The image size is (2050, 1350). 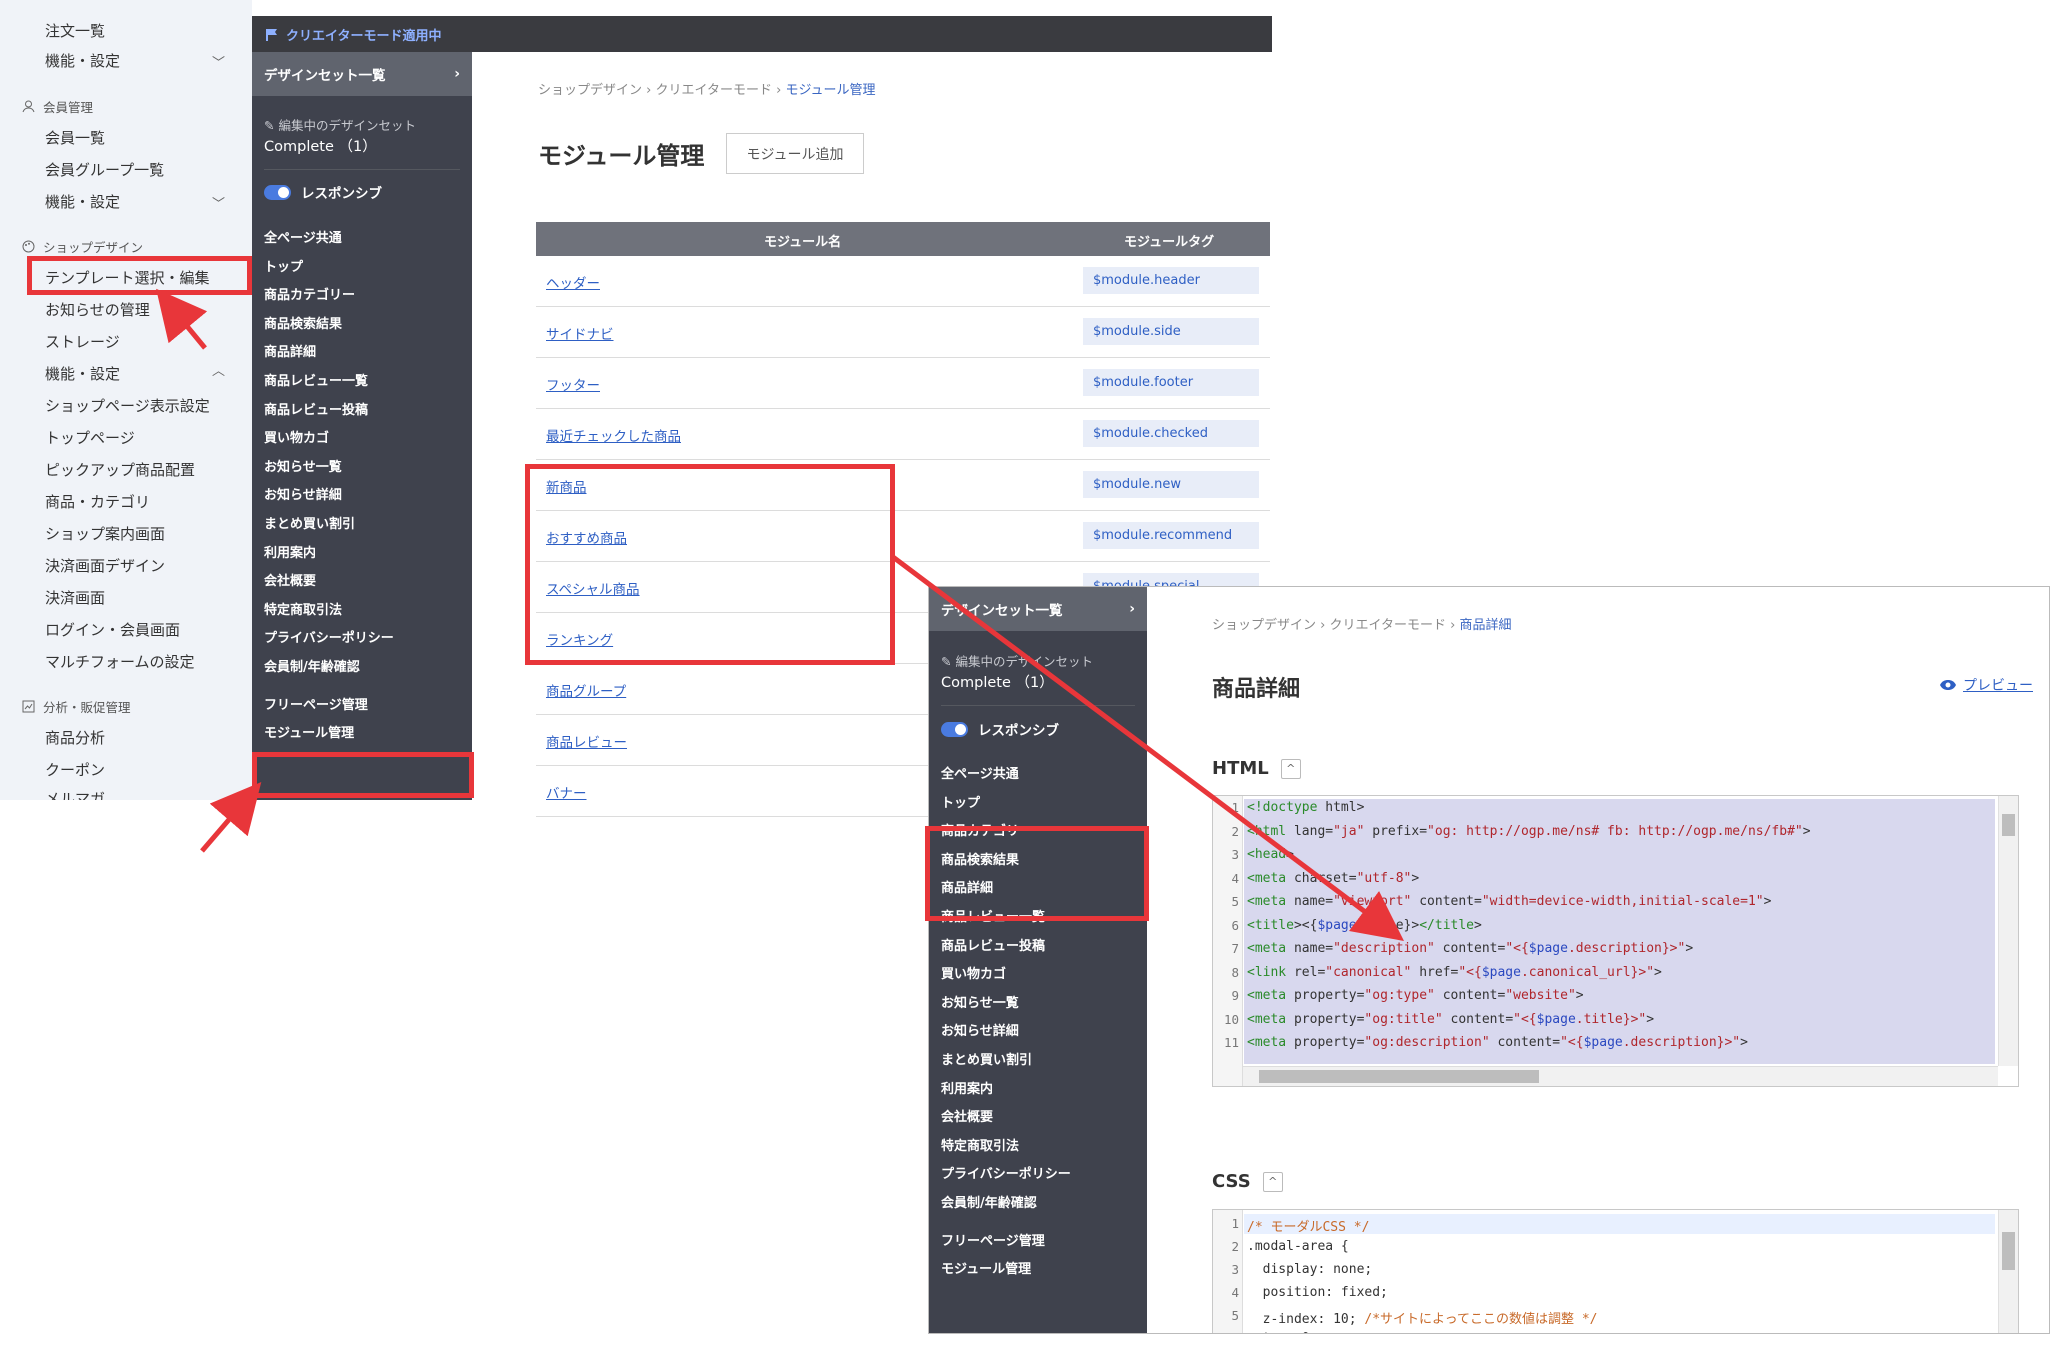 What do you see at coordinates (1147, 748) in the screenshot?
I see `arrow-to-code` at bounding box center [1147, 748].